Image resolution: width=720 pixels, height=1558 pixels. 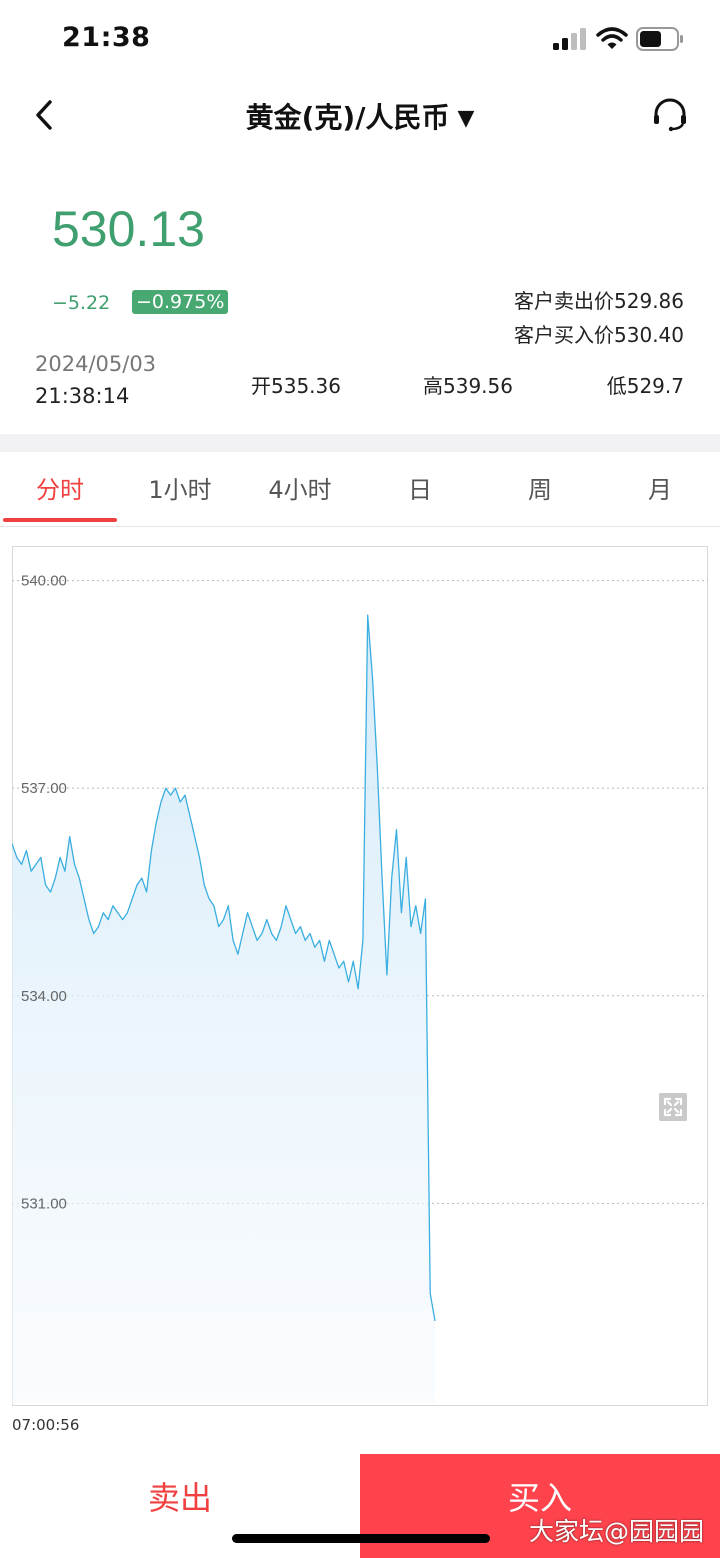 What do you see at coordinates (296, 386) in the screenshot?
I see `open-price: 开535.36` at bounding box center [296, 386].